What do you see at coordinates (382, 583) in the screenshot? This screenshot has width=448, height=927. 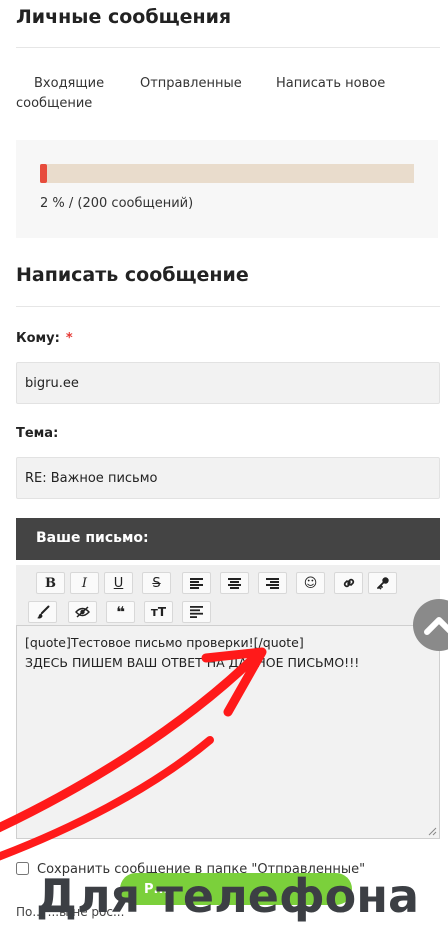 I see `key-icon` at bounding box center [382, 583].